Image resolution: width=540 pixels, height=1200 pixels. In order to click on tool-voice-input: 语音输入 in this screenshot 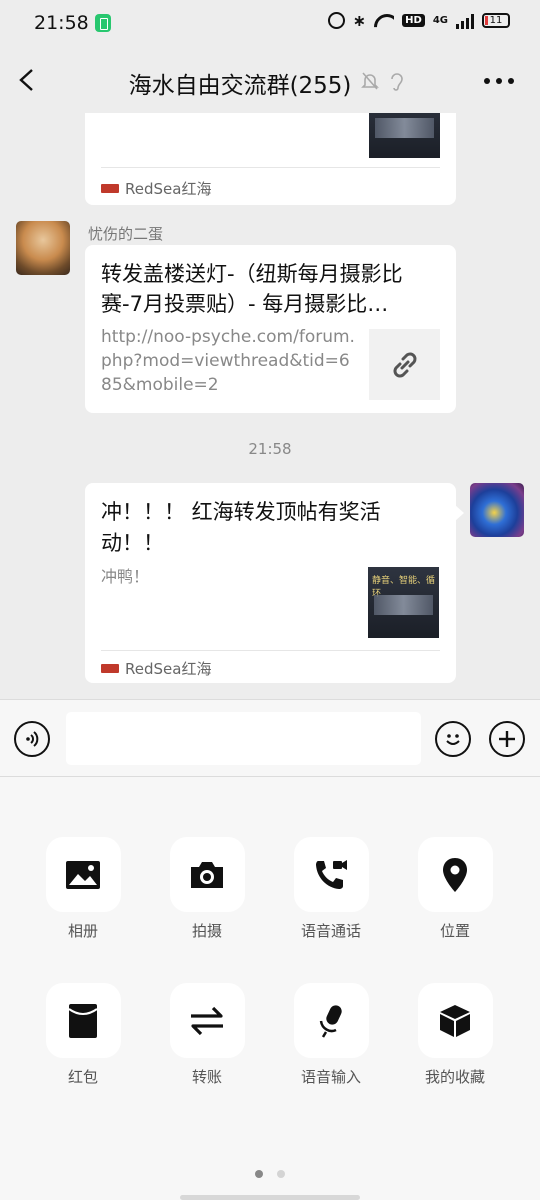, I will do `click(331, 1035)`.